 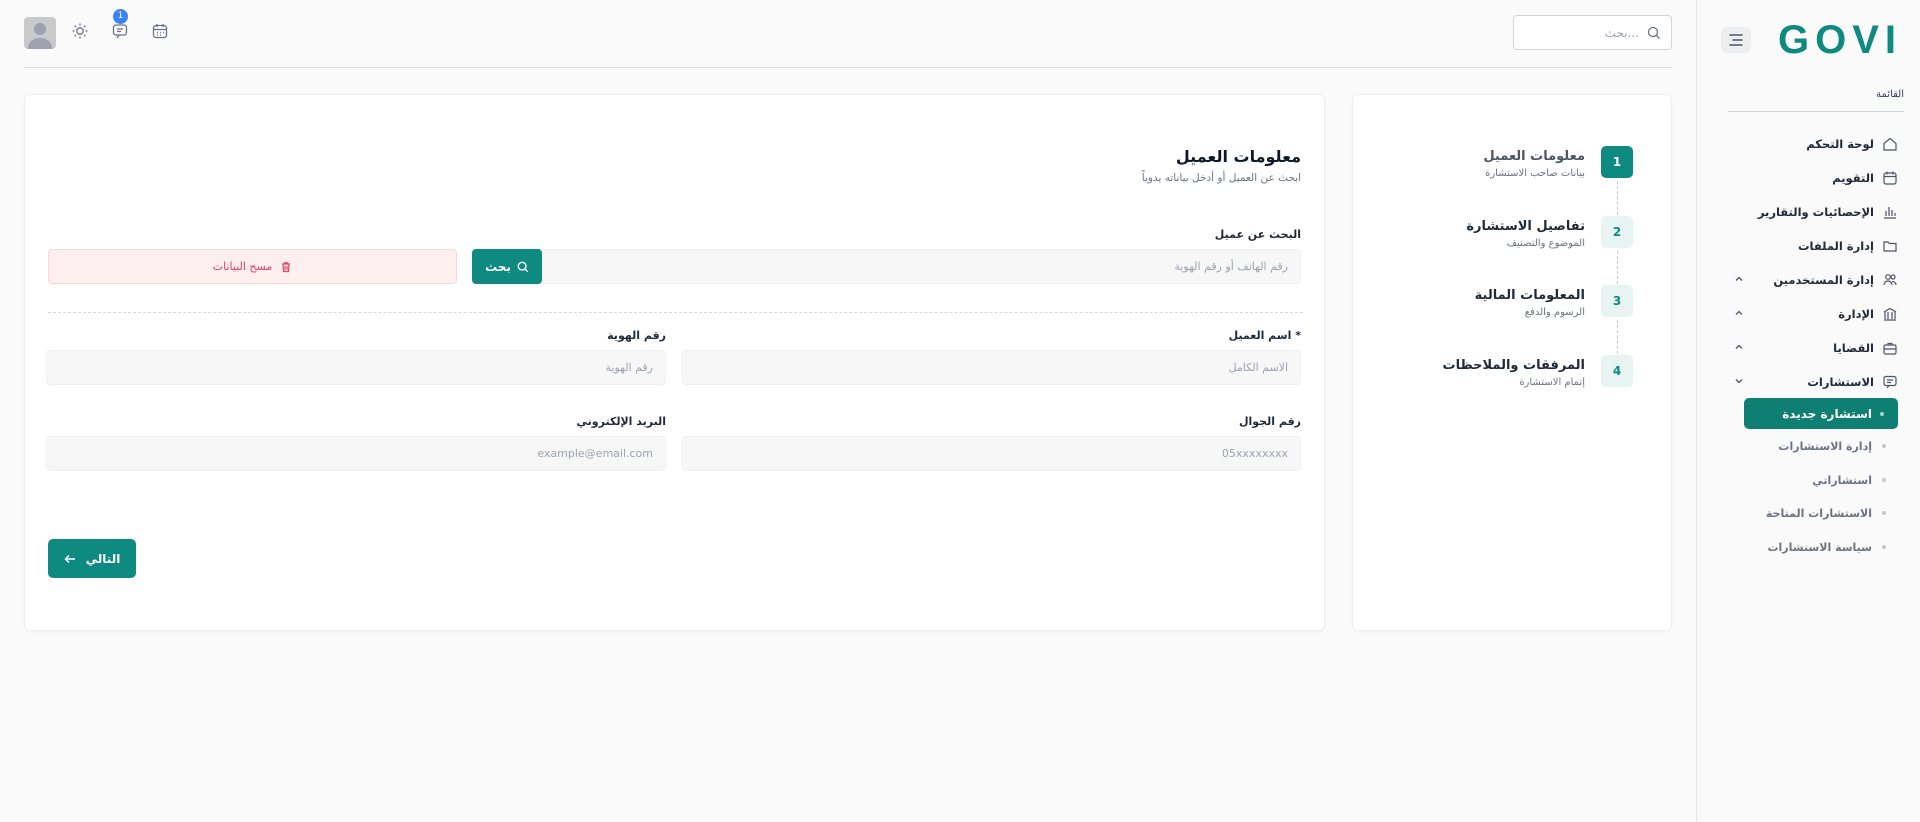 I want to click on sidebar-item-calendar: التقويم, so click(x=1815, y=178).